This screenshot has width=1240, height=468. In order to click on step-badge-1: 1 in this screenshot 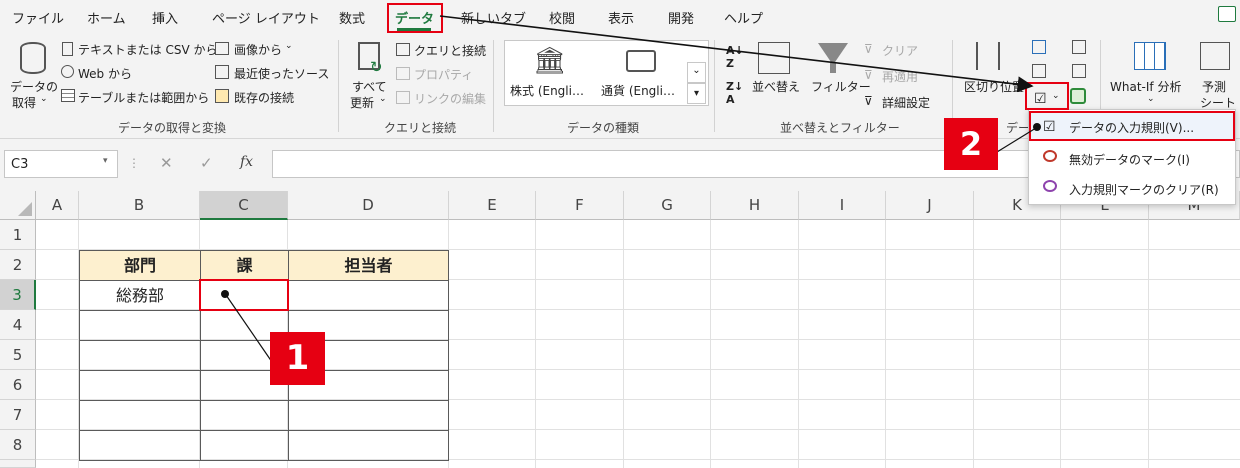, I will do `click(297, 358)`.